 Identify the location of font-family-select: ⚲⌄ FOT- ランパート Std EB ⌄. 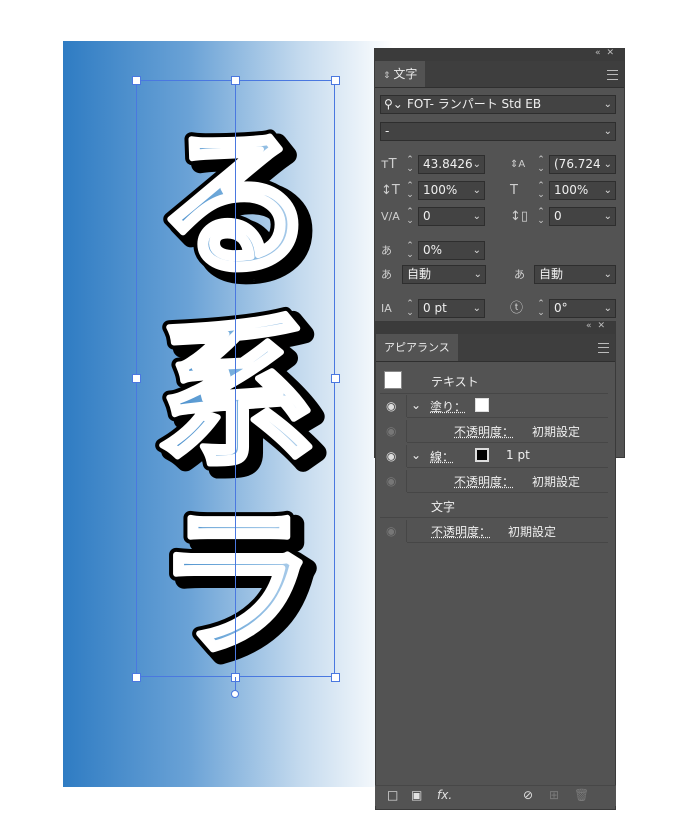
(498, 104).